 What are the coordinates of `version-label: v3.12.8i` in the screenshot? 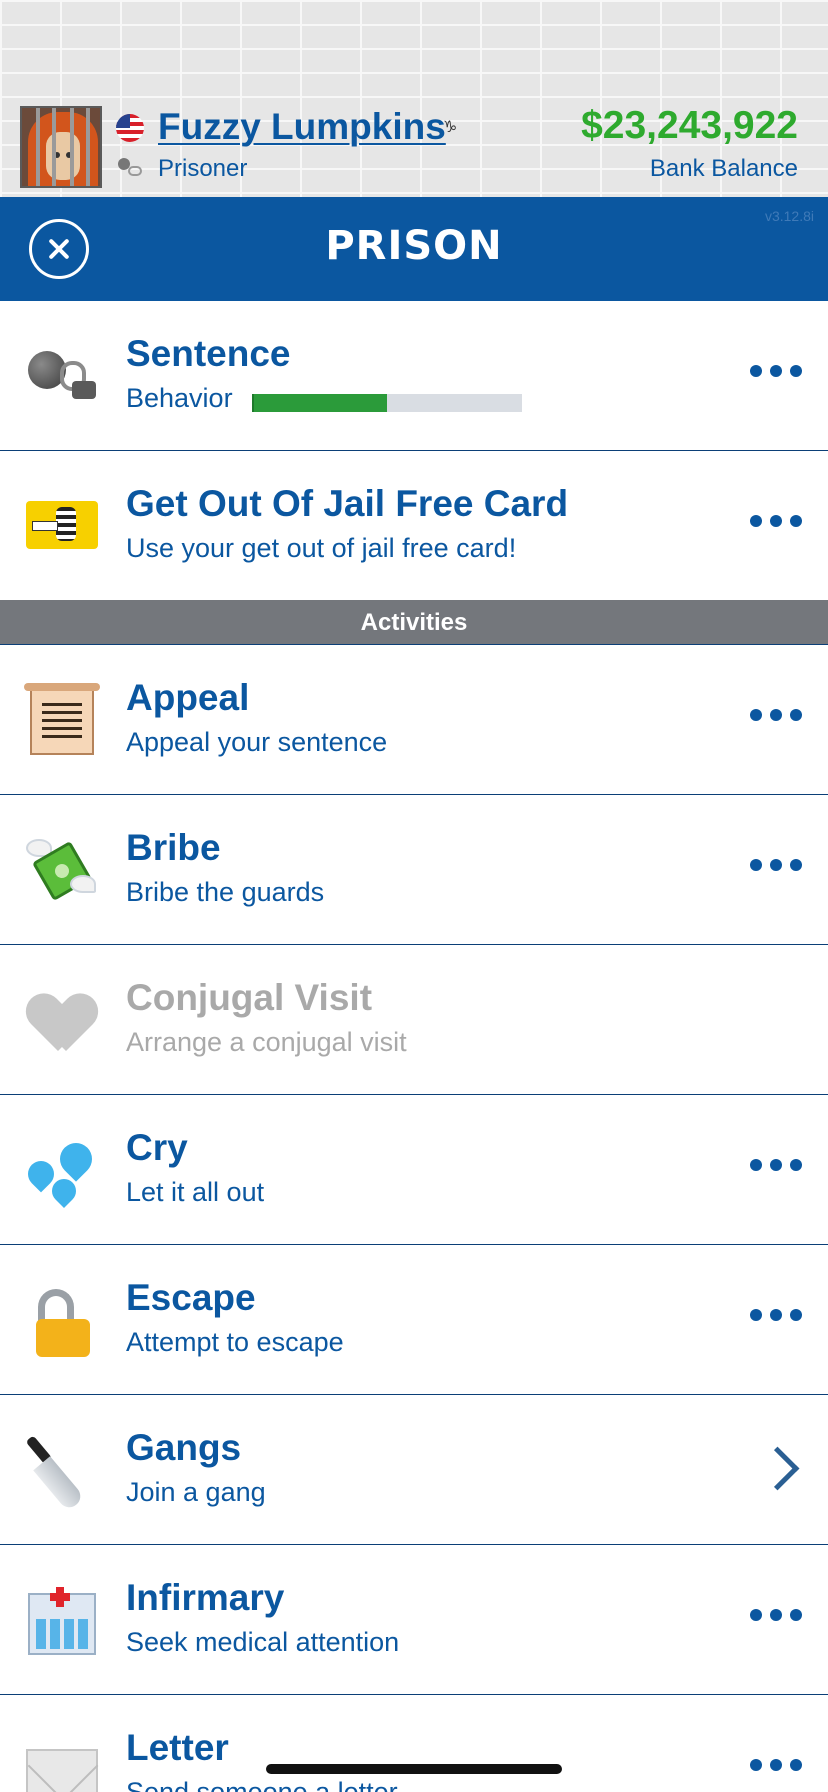 It's located at (789, 216).